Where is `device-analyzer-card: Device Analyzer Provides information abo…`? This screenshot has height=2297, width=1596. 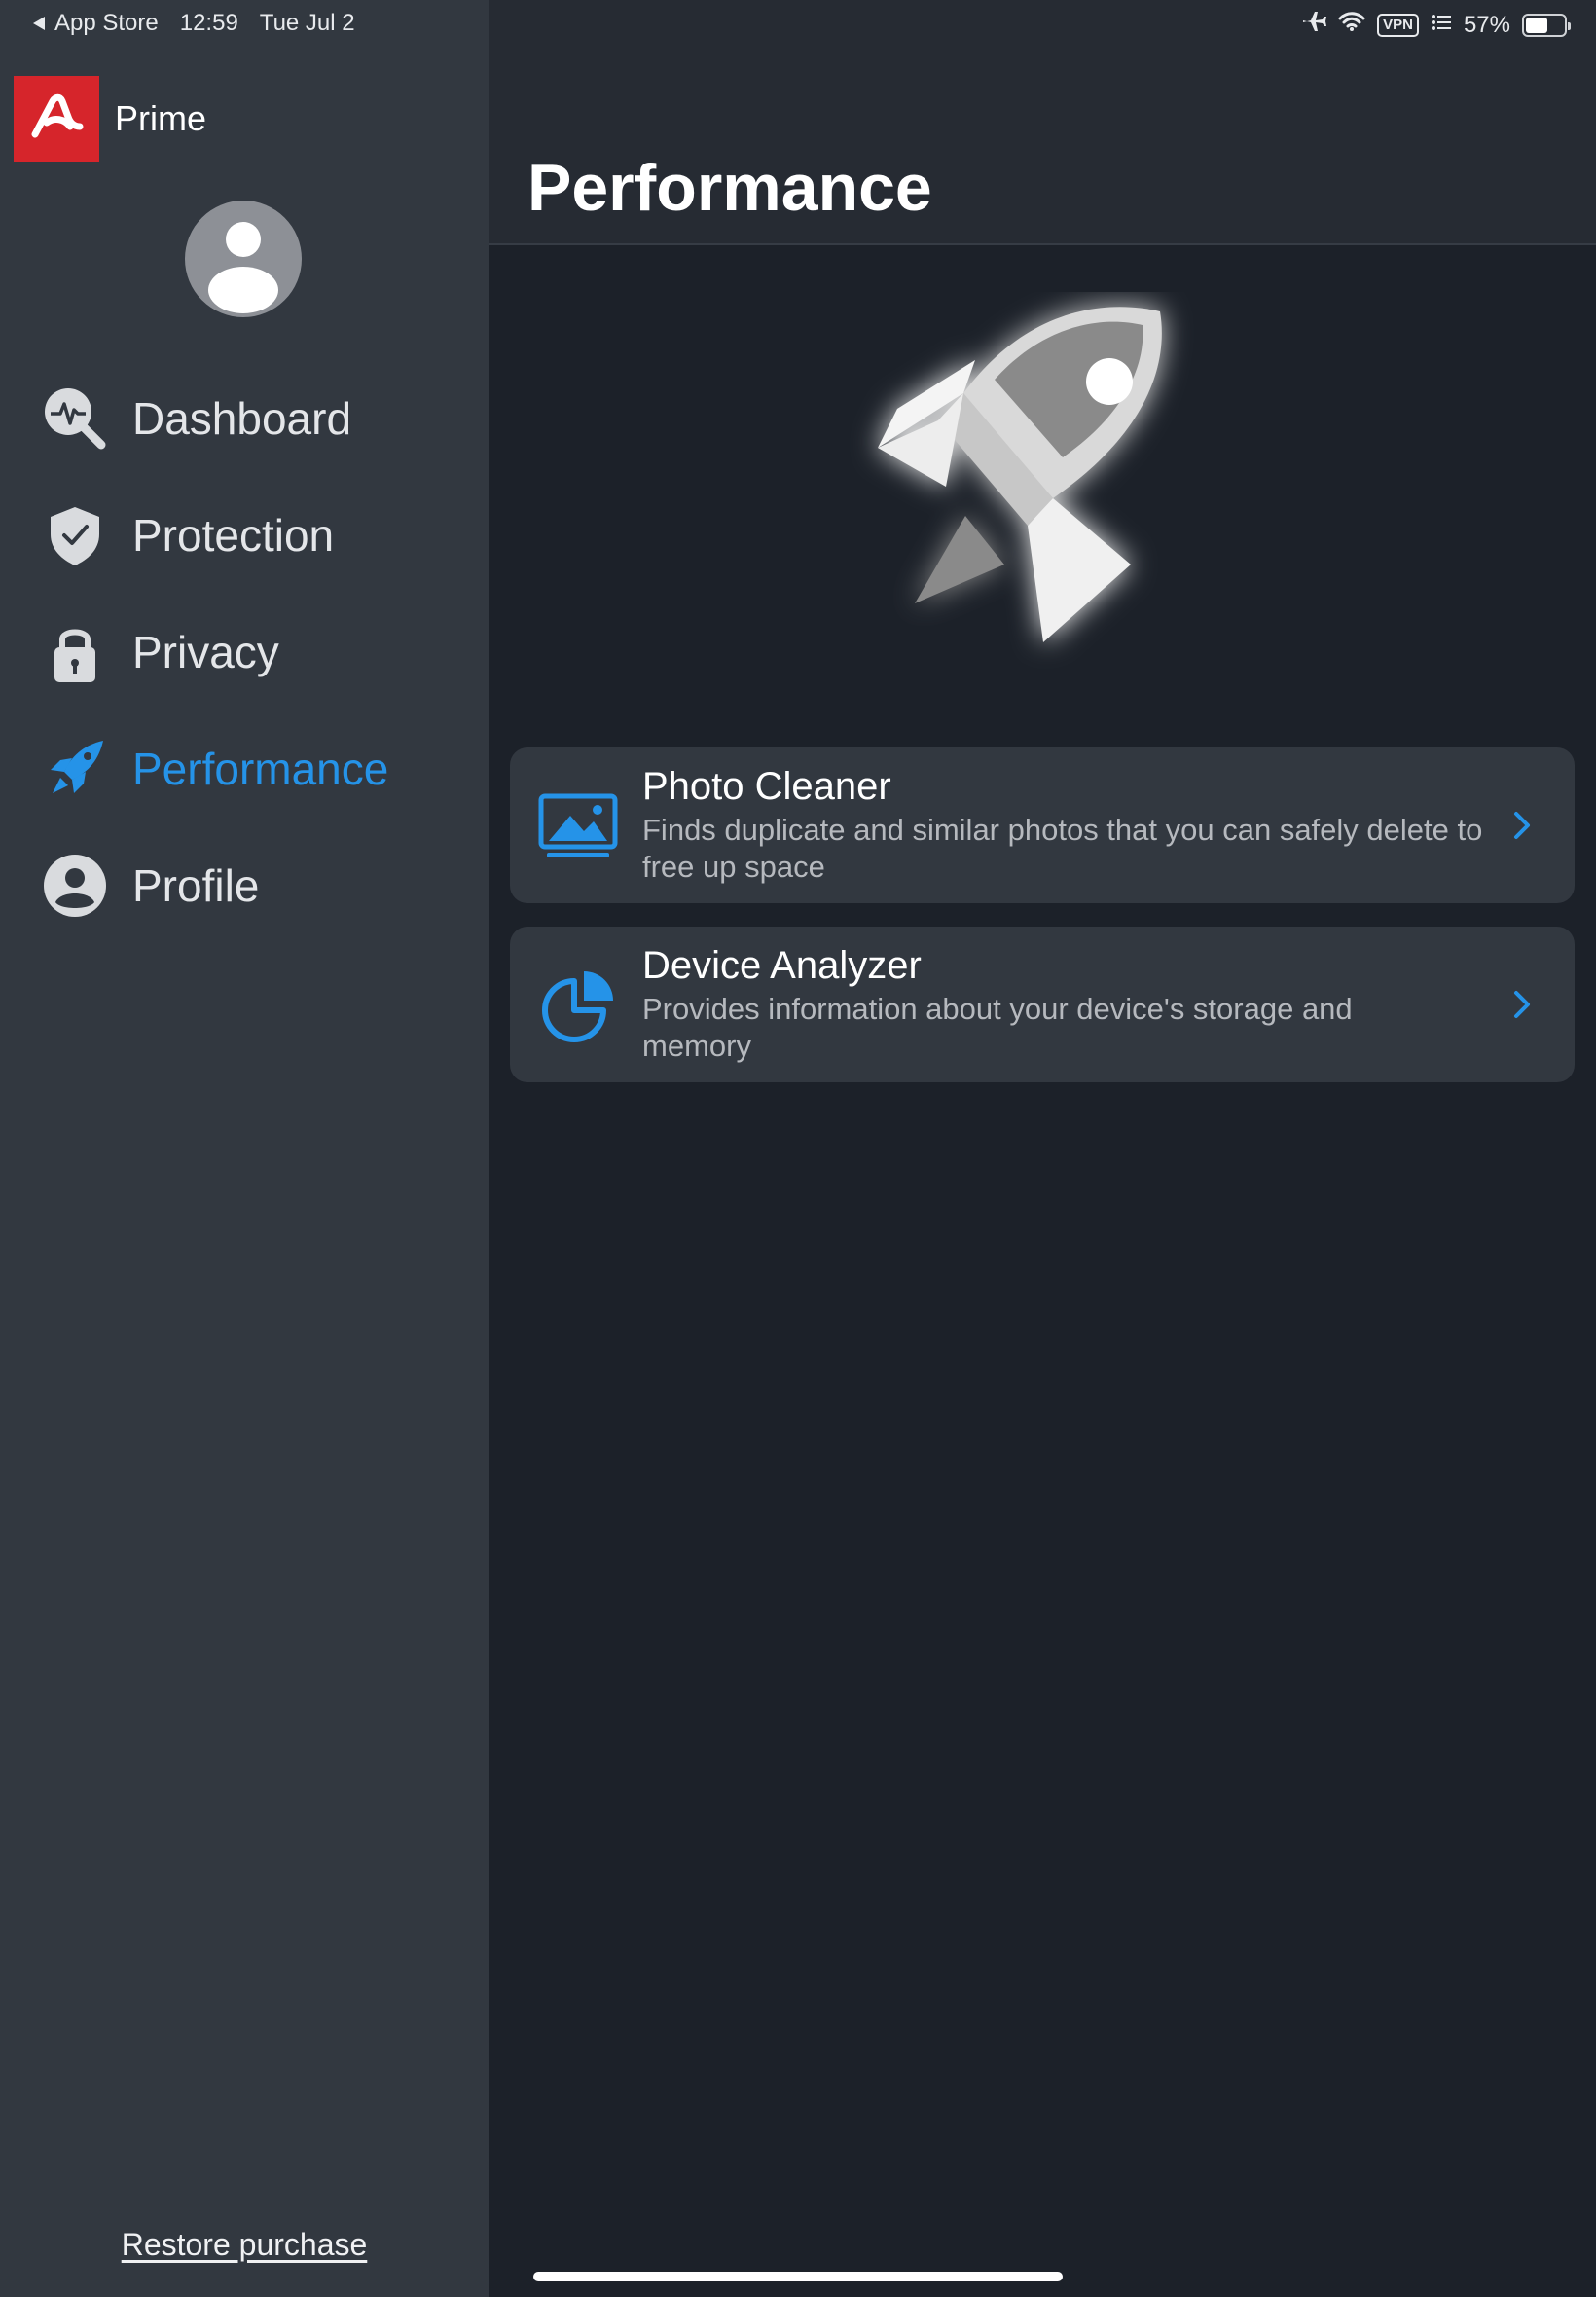
device-analyzer-card: Device Analyzer Provides information abo… is located at coordinates (1042, 1004).